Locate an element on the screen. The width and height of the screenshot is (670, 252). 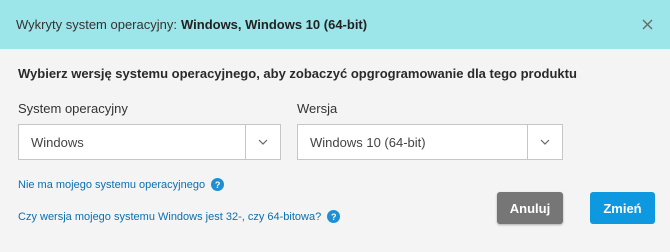
os-select-label: System operacyjny is located at coordinates (73, 108).